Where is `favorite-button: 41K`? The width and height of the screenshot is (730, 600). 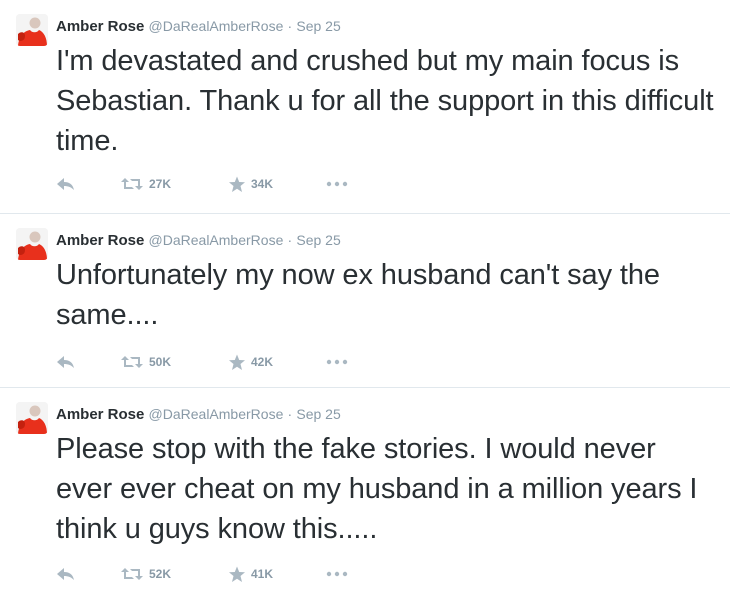 favorite-button: 41K is located at coordinates (250, 574).